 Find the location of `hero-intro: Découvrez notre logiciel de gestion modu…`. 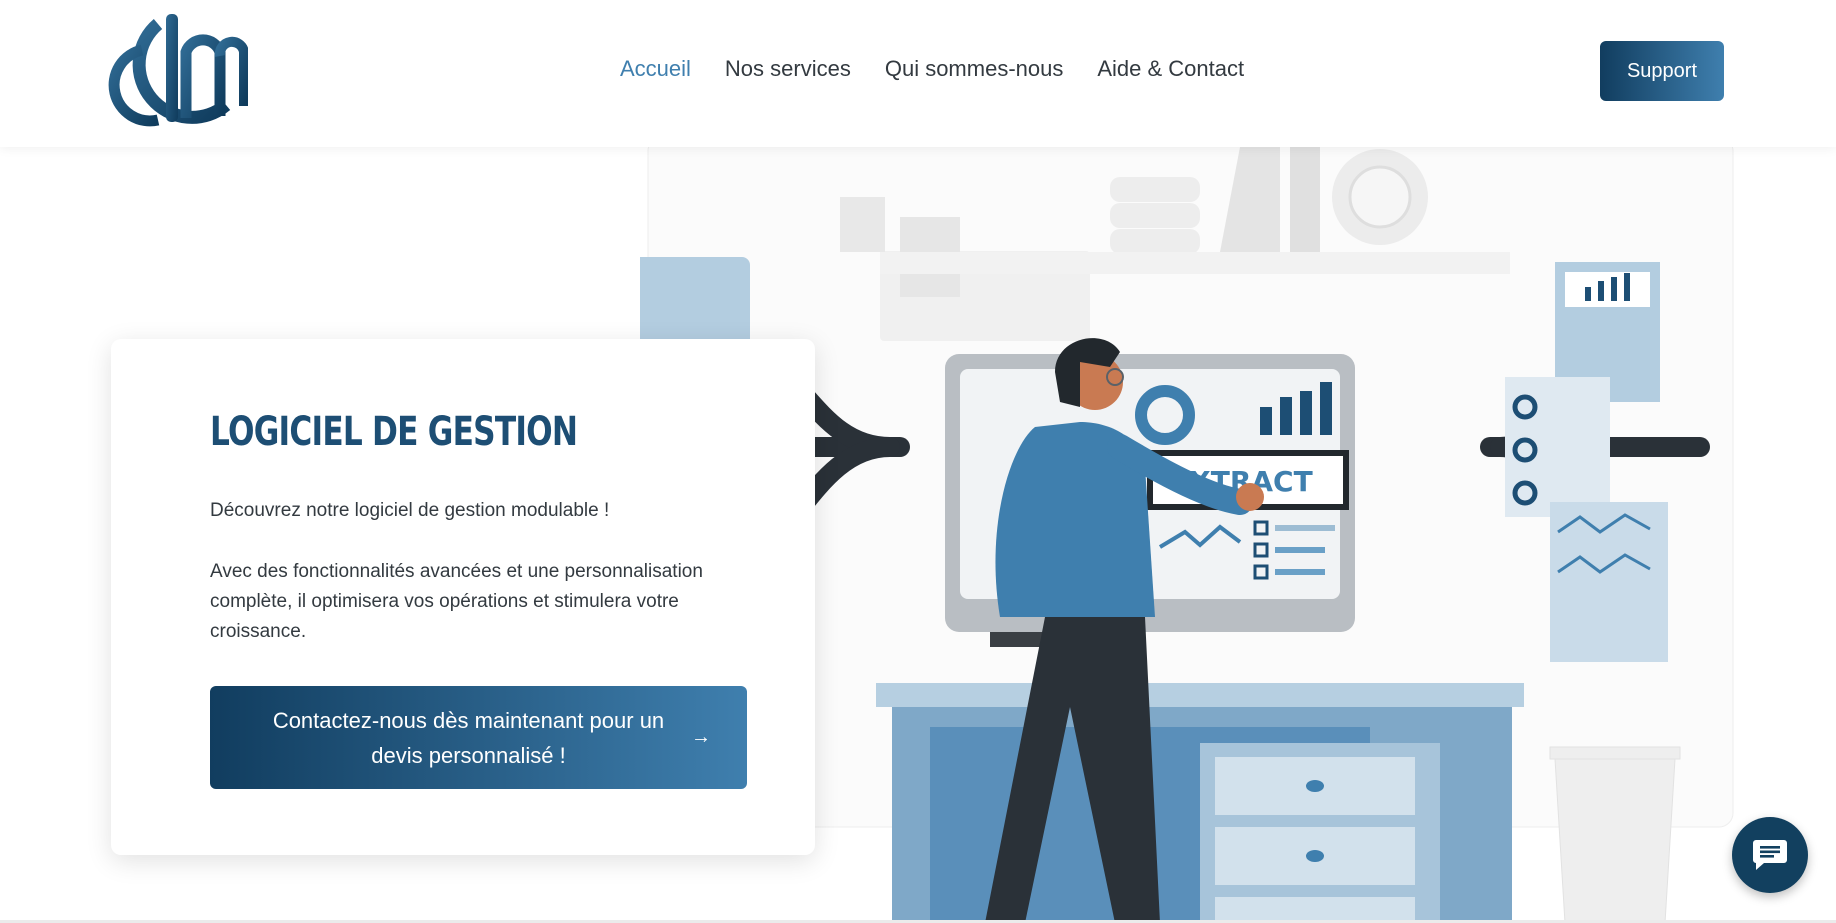

hero-intro: Découvrez notre logiciel de gestion modu… is located at coordinates (410, 510).